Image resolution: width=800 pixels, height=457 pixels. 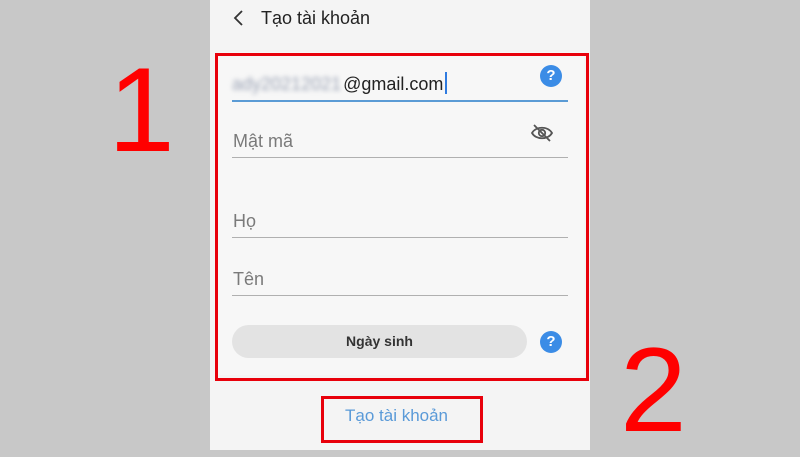 What do you see at coordinates (402, 419) in the screenshot?
I see `highlight-box-create-button` at bounding box center [402, 419].